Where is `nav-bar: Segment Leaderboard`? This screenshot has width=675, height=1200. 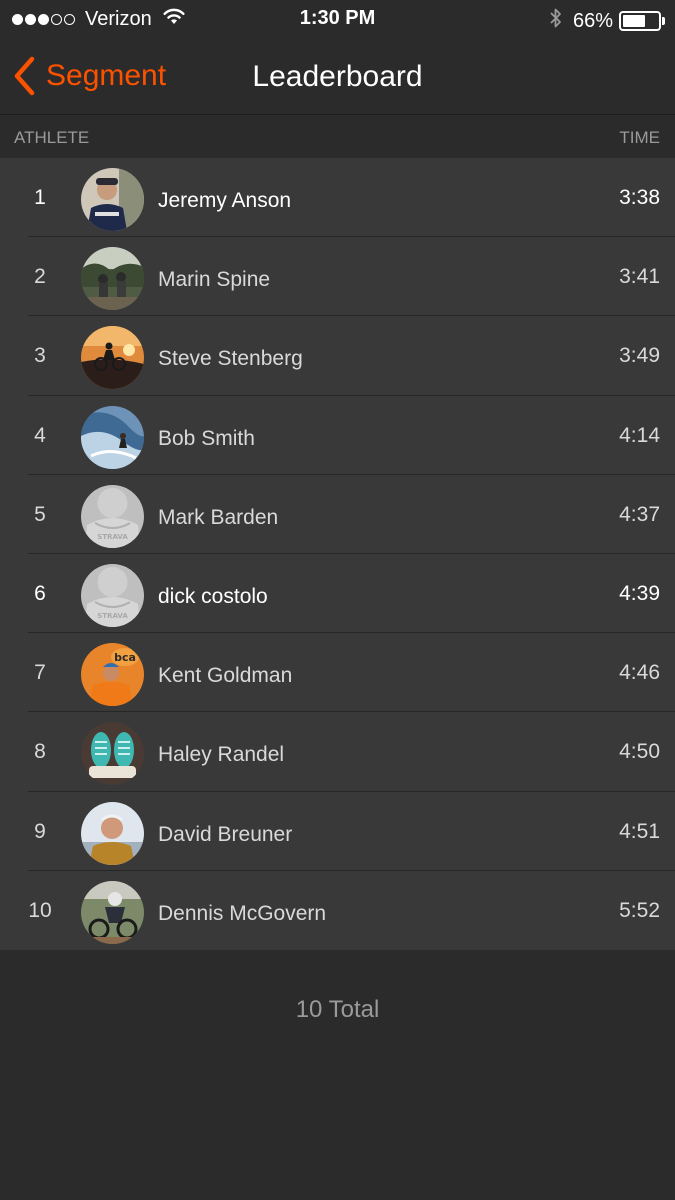
nav-bar: Segment Leaderboard is located at coordinates (337, 76).